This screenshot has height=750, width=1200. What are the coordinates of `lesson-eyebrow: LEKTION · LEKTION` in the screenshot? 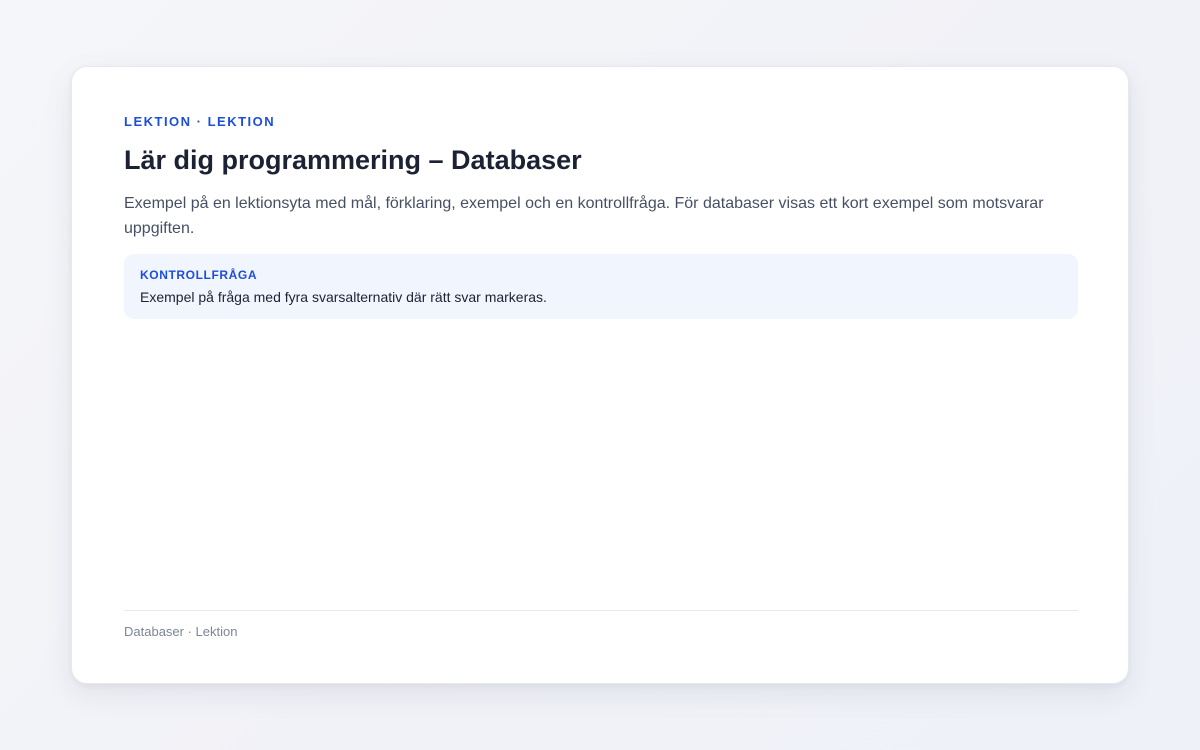 It's located at (200, 121).